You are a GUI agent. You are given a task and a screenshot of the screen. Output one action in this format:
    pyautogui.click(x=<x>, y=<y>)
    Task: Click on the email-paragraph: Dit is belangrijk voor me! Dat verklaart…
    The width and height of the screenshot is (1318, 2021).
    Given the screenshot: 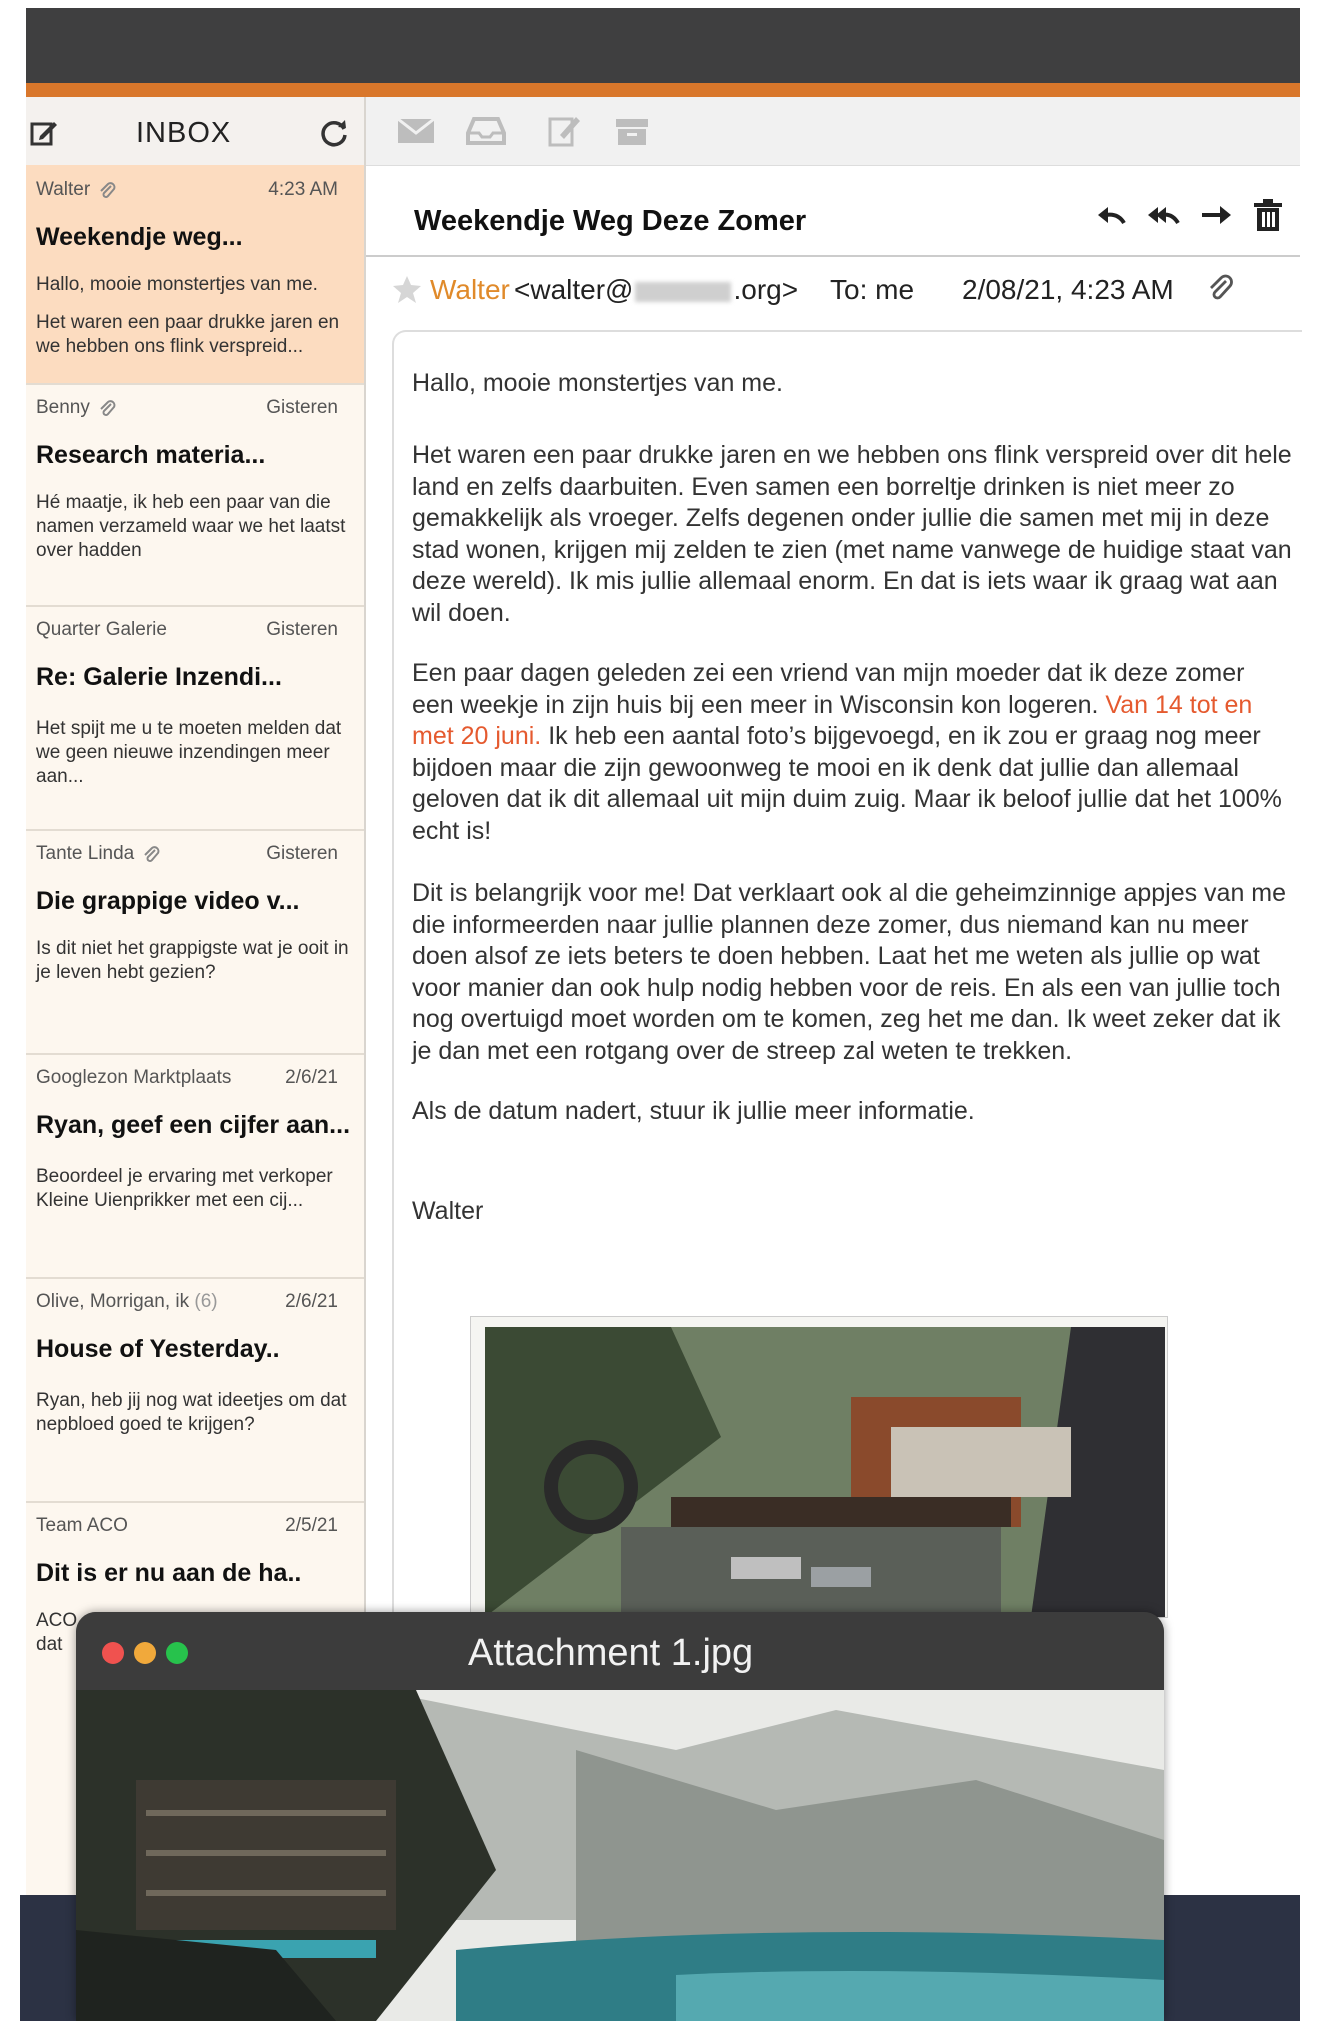 What is the action you would take?
    pyautogui.click(x=849, y=972)
    